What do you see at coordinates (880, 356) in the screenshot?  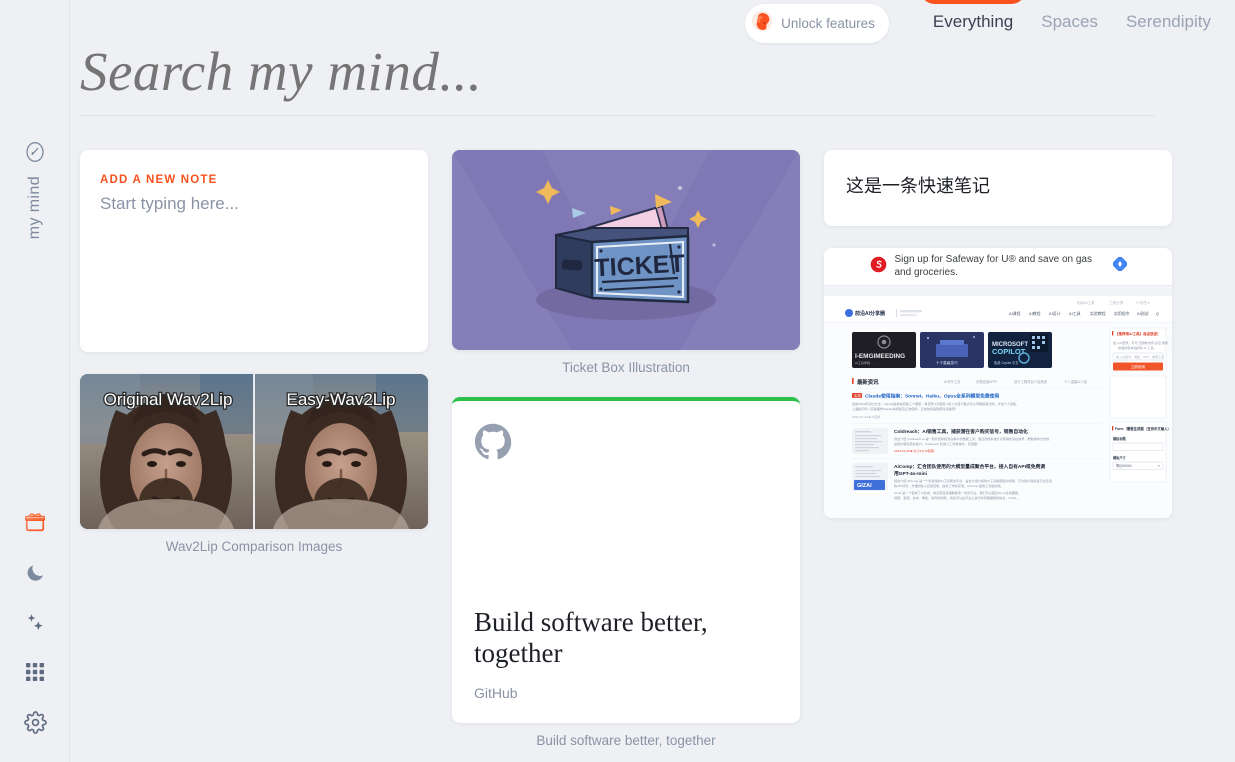 I see `svg-text: I-EMGIMEEDING` at bounding box center [880, 356].